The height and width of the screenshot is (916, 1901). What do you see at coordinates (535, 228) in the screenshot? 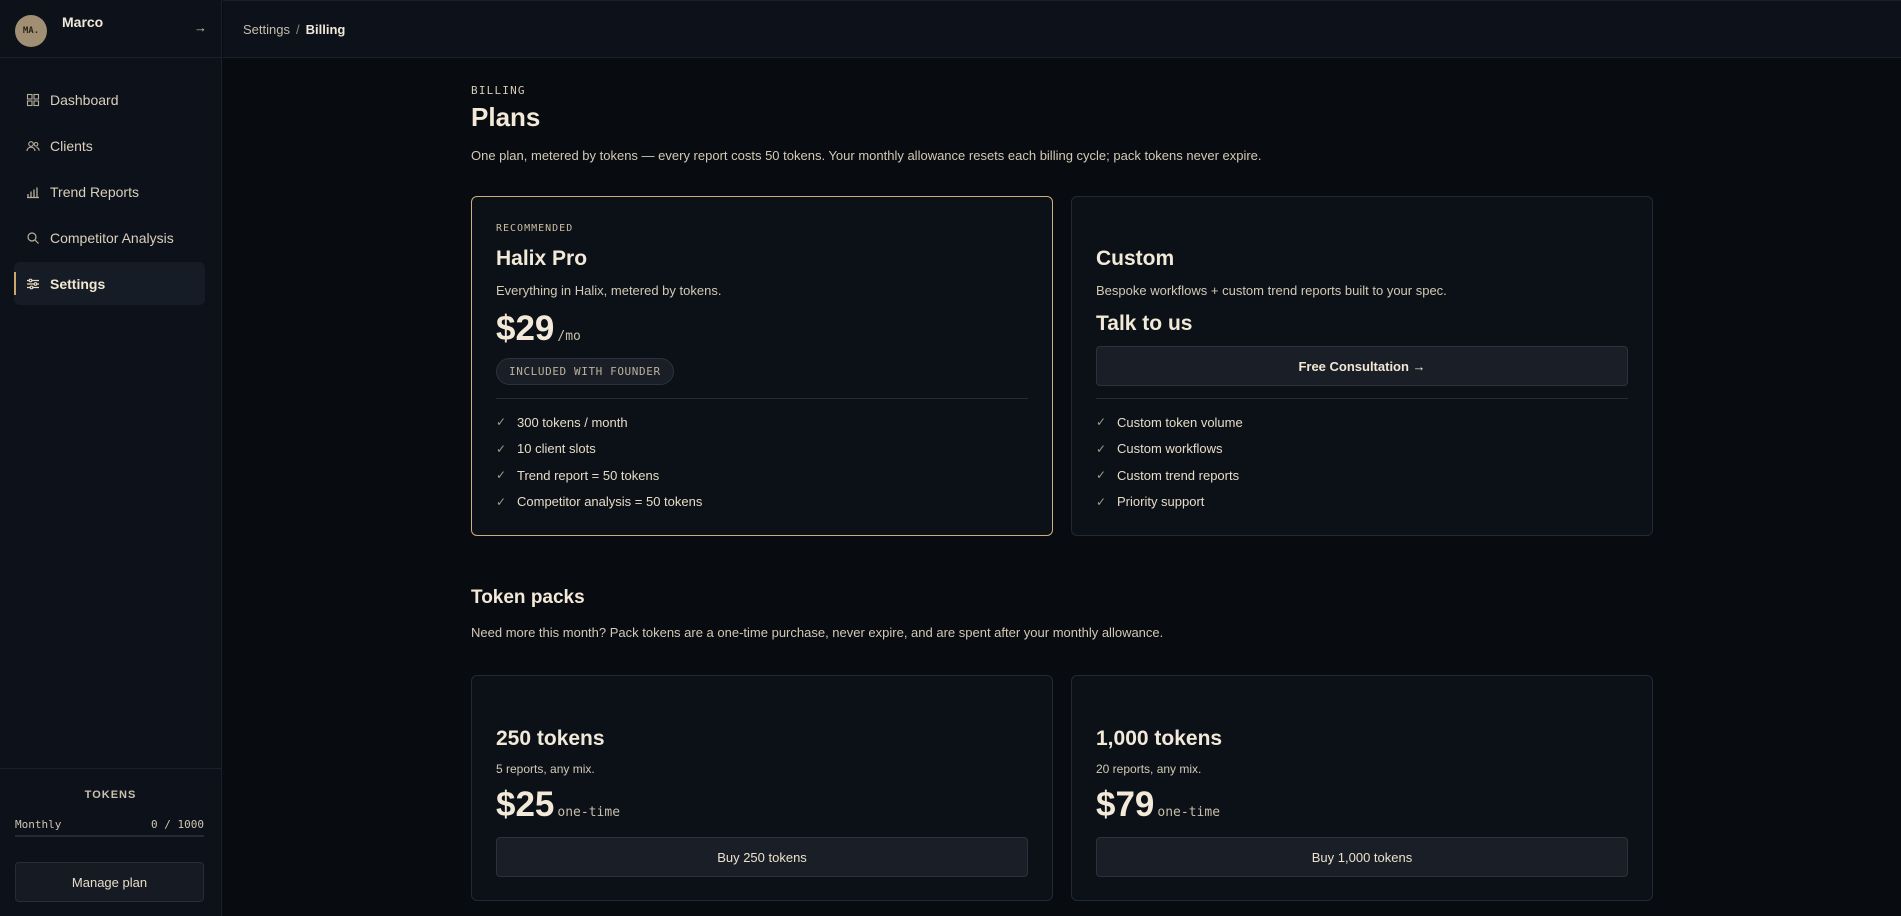
I see `plan-eyebrow: RECOMMENDED` at bounding box center [535, 228].